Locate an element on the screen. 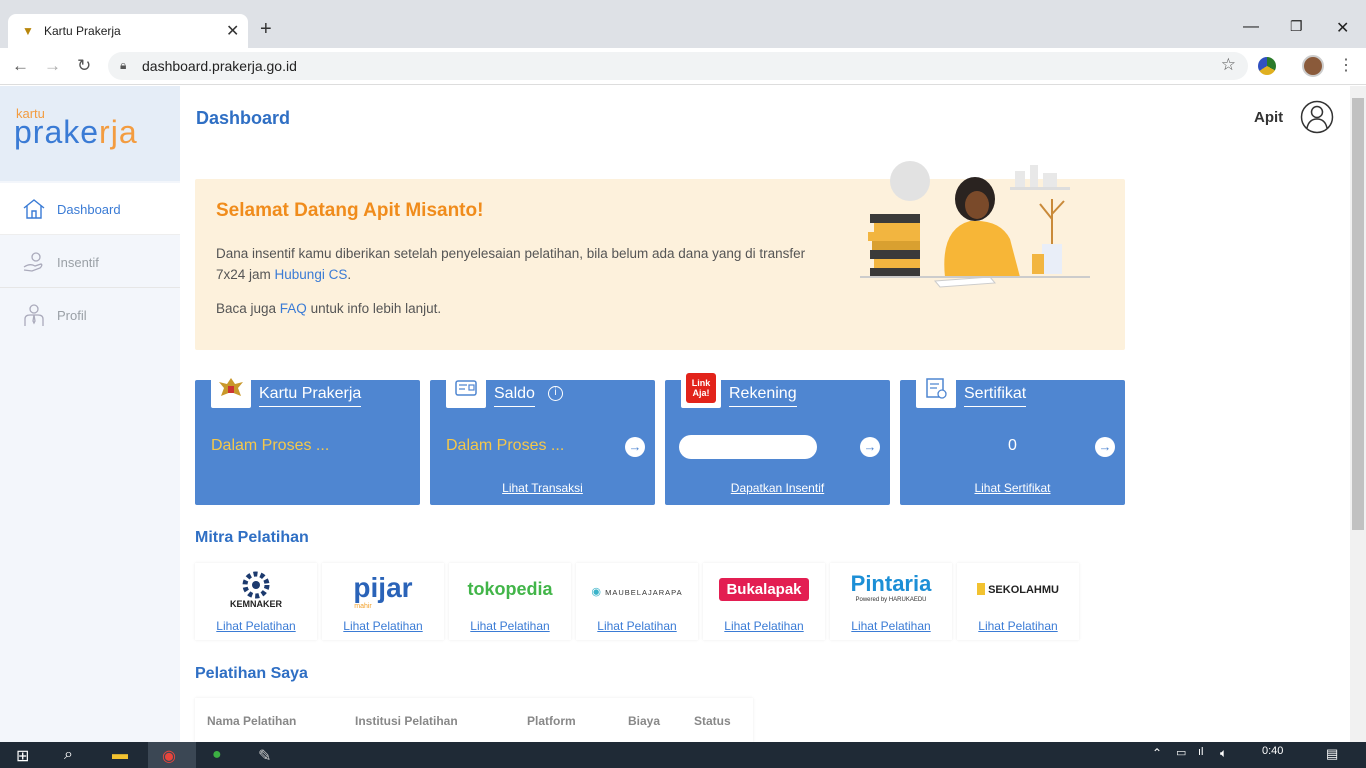  bukalapak-text: Bukalapak is located at coordinates (764, 589).